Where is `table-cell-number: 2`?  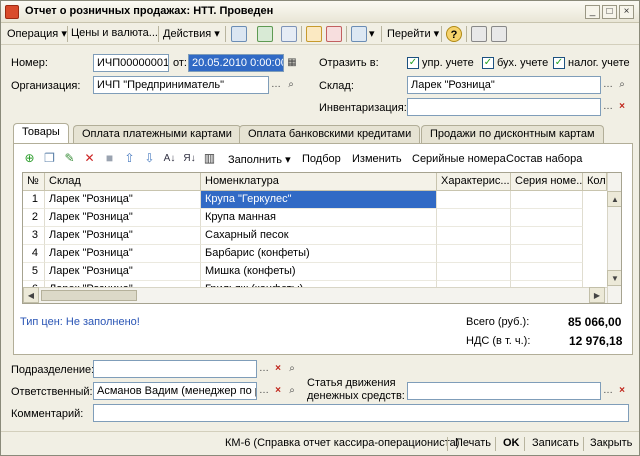 table-cell-number: 2 is located at coordinates (34, 218).